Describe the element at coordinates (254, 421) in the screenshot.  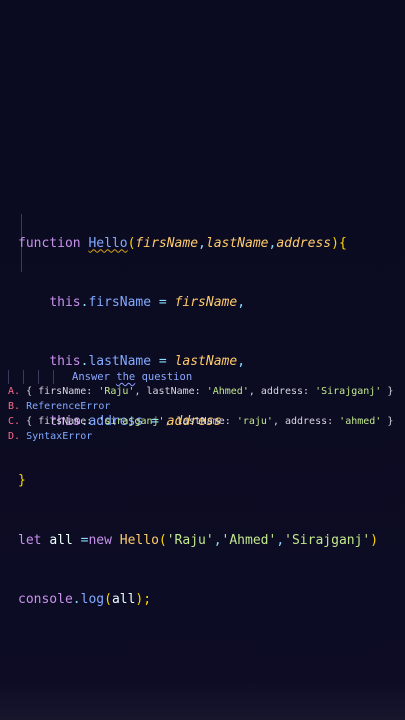
I see `option-value: 'raju'` at that location.